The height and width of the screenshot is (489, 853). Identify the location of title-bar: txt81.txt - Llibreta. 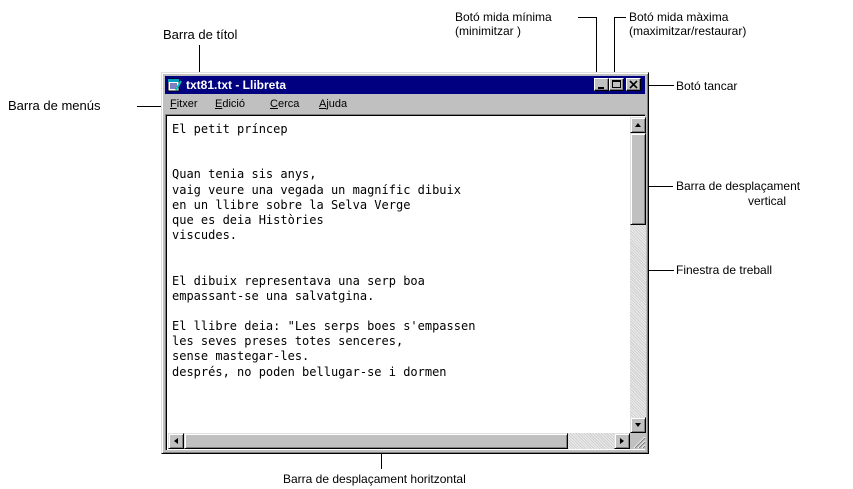
(405, 85).